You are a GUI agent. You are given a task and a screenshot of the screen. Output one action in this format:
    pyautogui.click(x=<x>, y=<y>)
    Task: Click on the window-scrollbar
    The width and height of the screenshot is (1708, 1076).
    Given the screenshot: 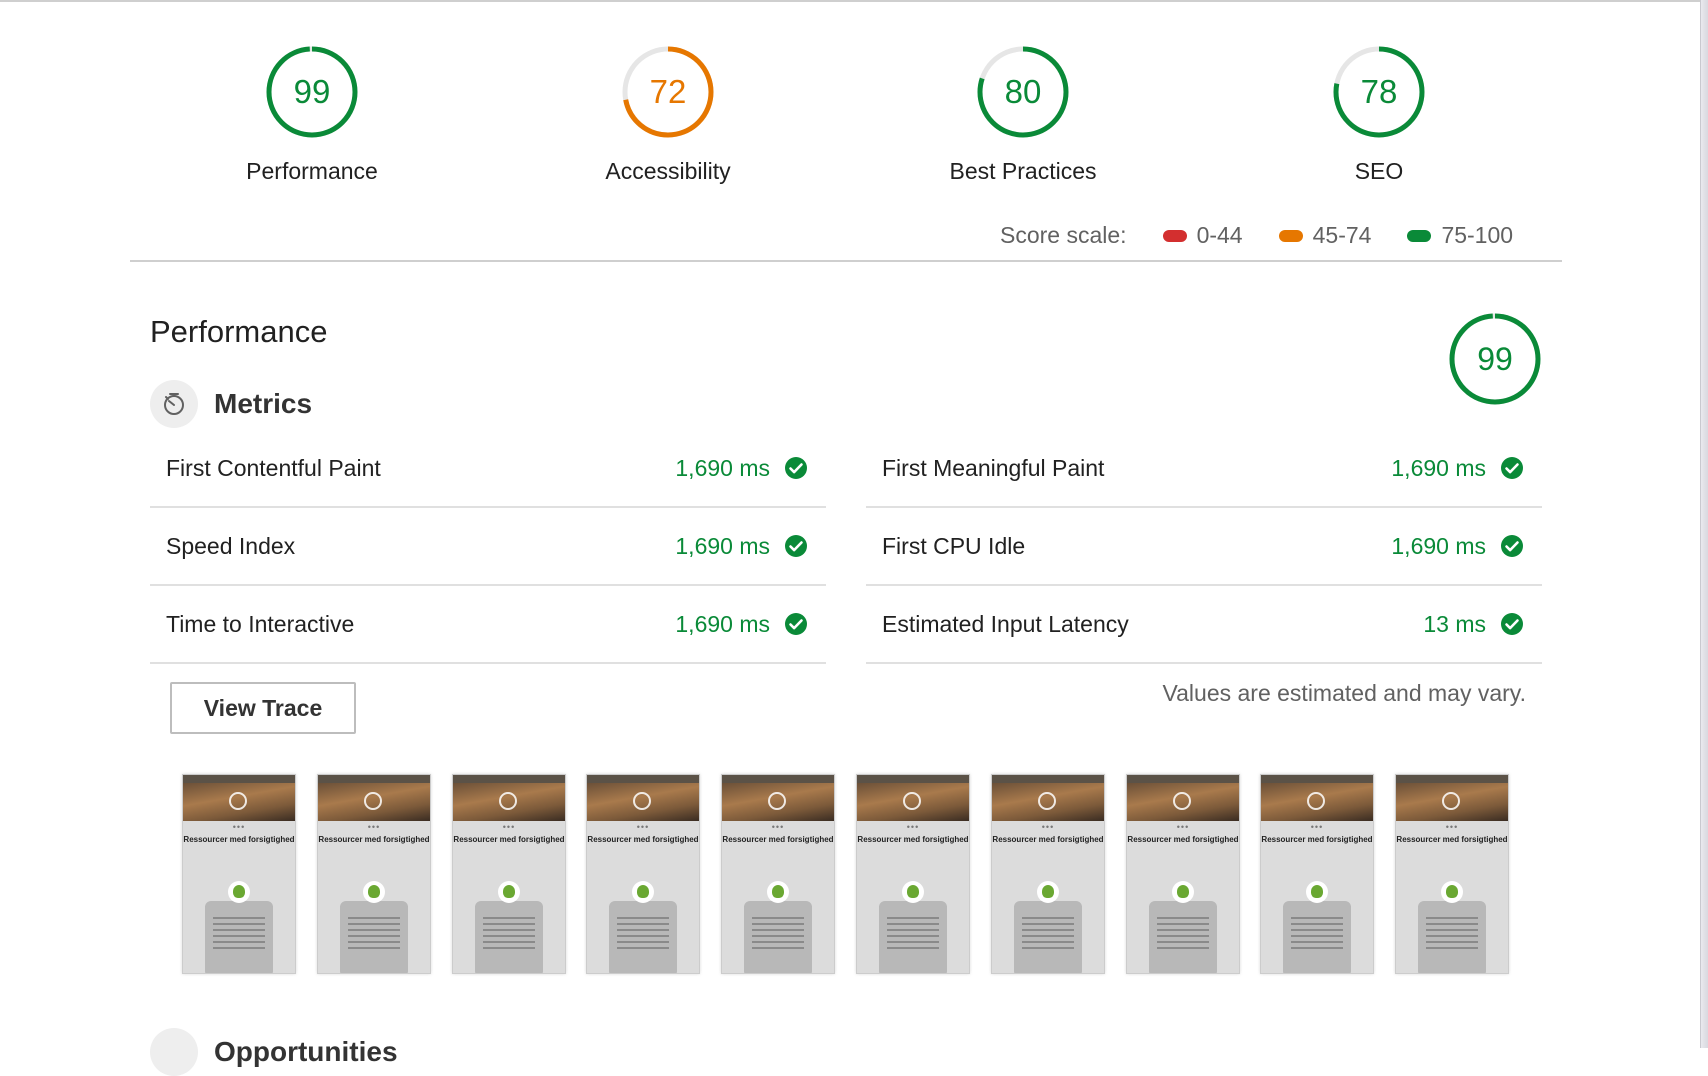 What is the action you would take?
    pyautogui.click(x=1704, y=524)
    